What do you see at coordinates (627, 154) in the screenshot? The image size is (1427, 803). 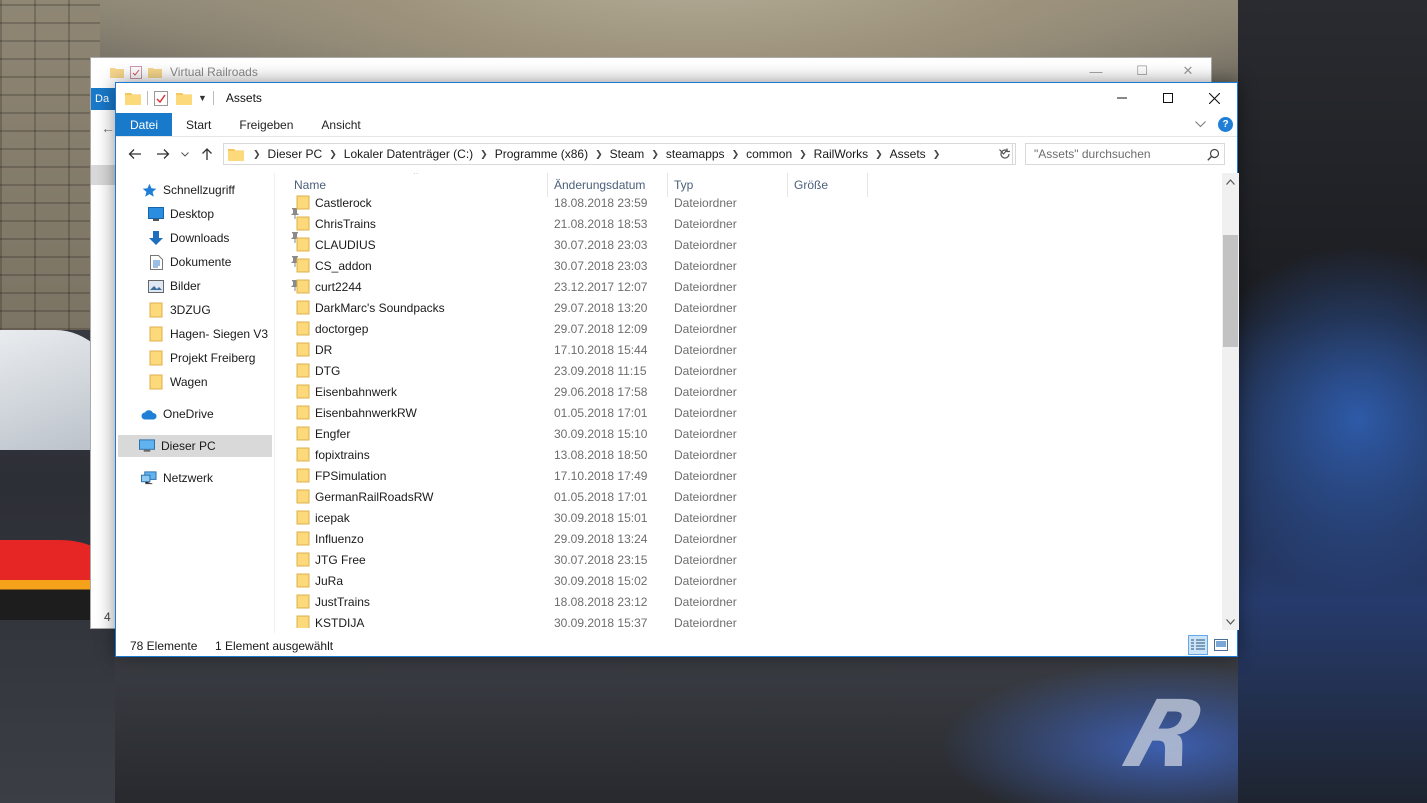 I see `breadcrumb-steam: Steam` at bounding box center [627, 154].